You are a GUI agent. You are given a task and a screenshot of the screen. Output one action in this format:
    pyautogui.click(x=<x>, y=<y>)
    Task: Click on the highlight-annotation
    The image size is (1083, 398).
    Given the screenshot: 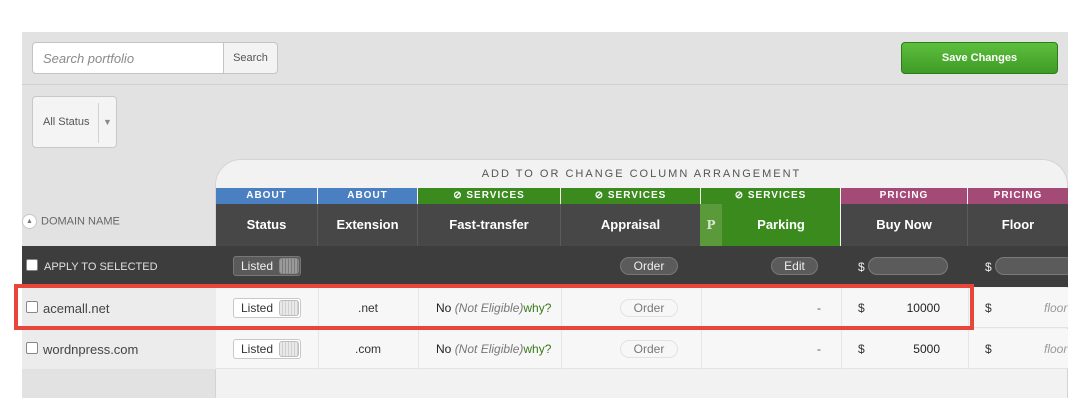 What is the action you would take?
    pyautogui.click(x=494, y=307)
    